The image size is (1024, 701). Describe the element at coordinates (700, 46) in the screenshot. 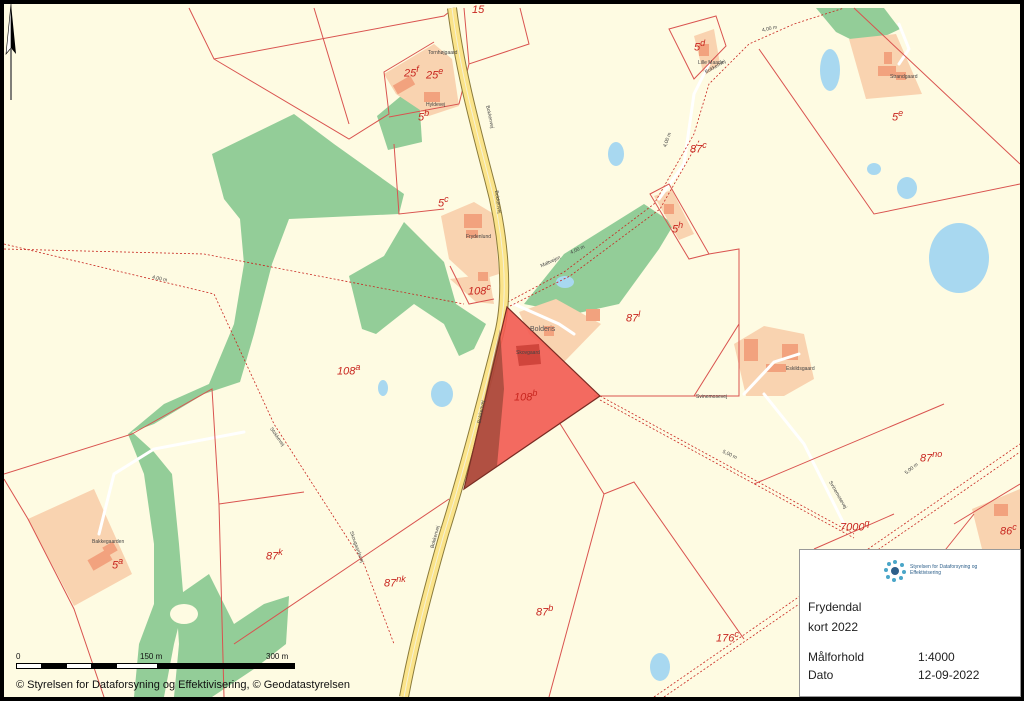

I see `parcel-label-5d: 5d` at that location.